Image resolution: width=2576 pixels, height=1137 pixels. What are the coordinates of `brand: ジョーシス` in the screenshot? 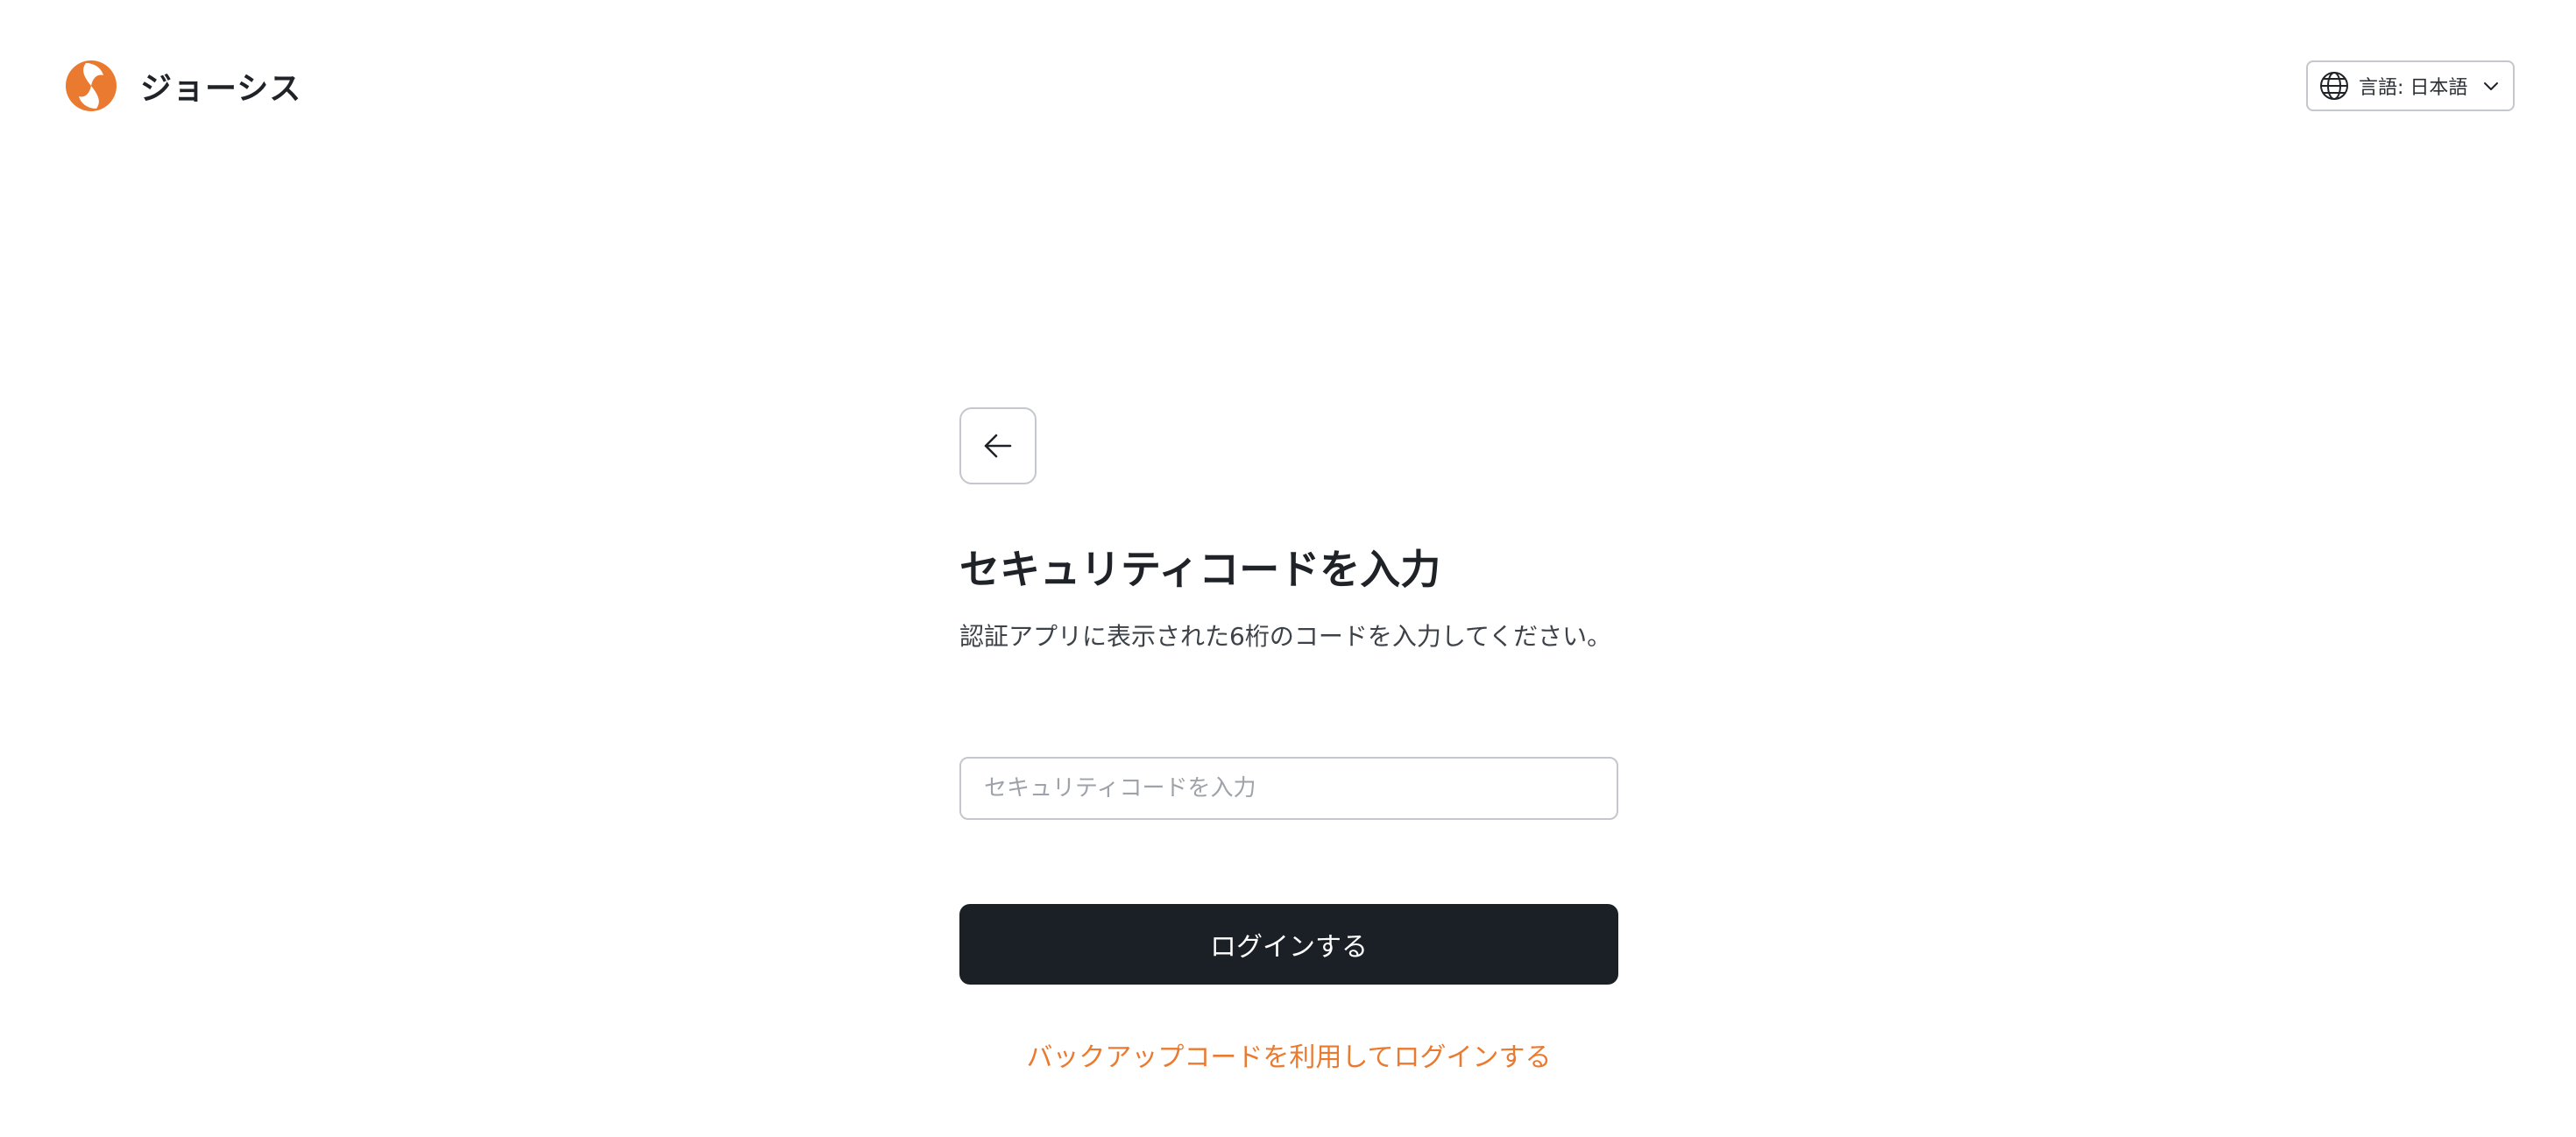 It's located at (183, 86).